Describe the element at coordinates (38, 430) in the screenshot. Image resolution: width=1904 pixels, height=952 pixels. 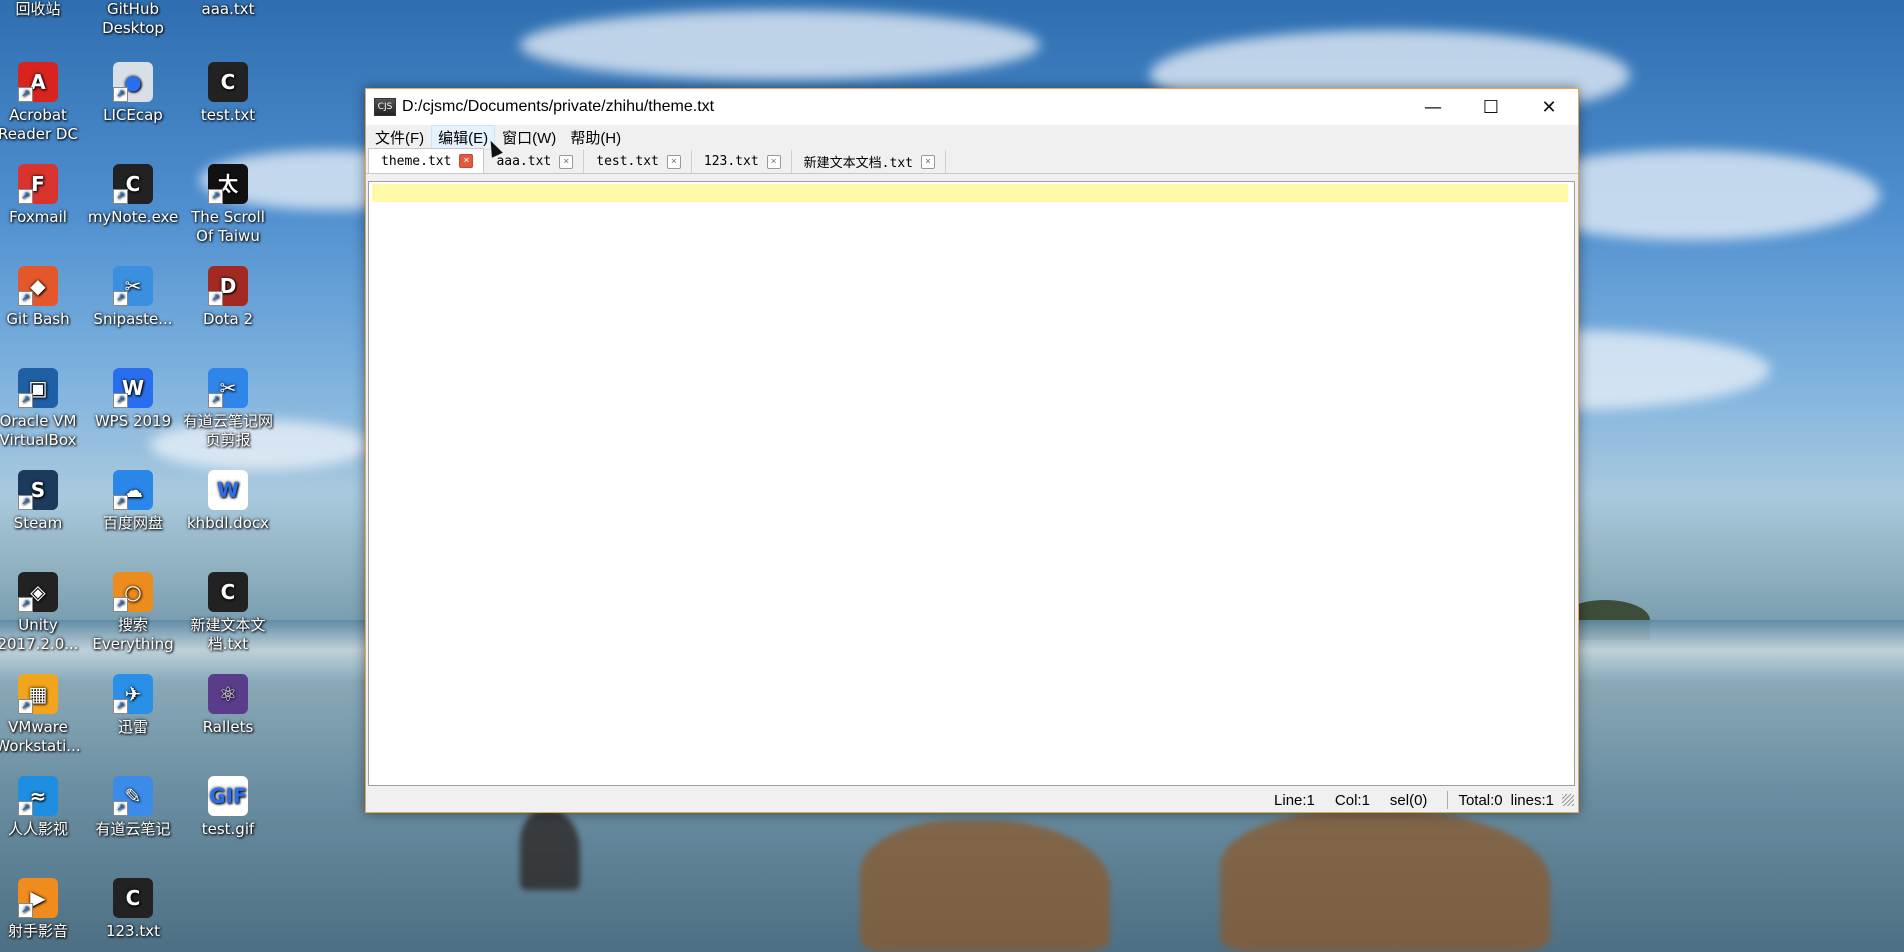
I see `desktop-icon-label: Oracle VM VirtualBox` at that location.